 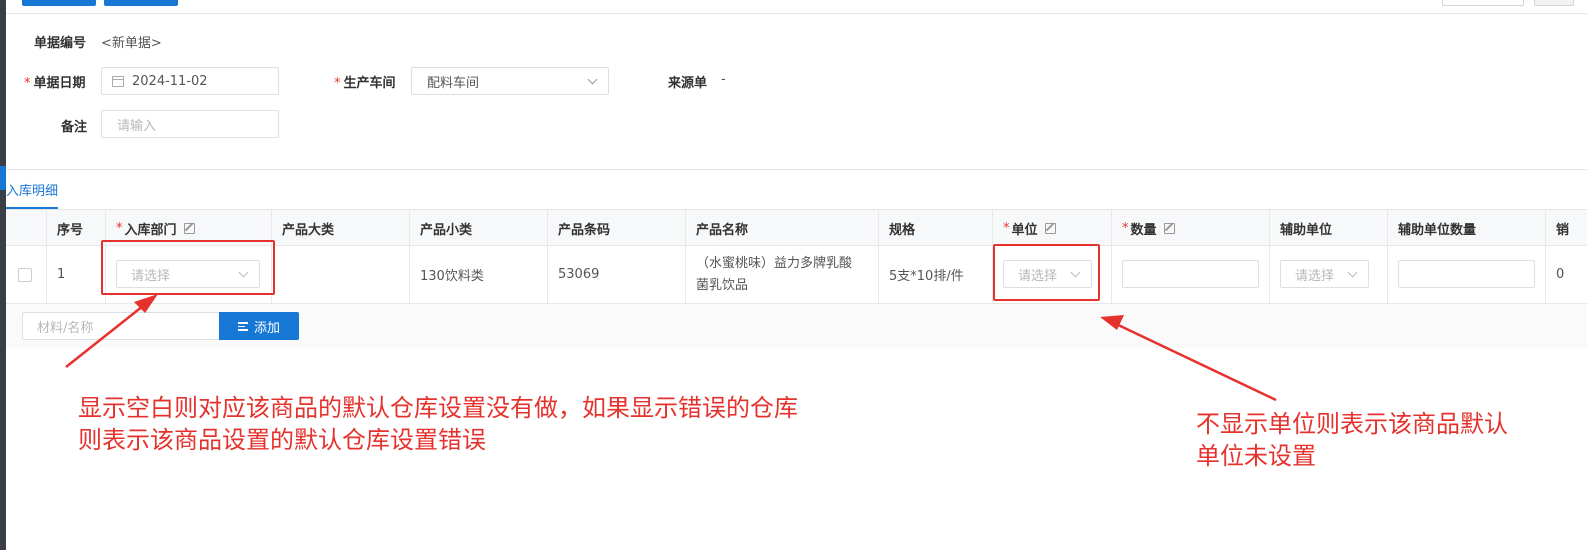 What do you see at coordinates (774, 263) in the screenshot?
I see `product-name-line1: （水蜜桃味）益力多牌乳酸` at bounding box center [774, 263].